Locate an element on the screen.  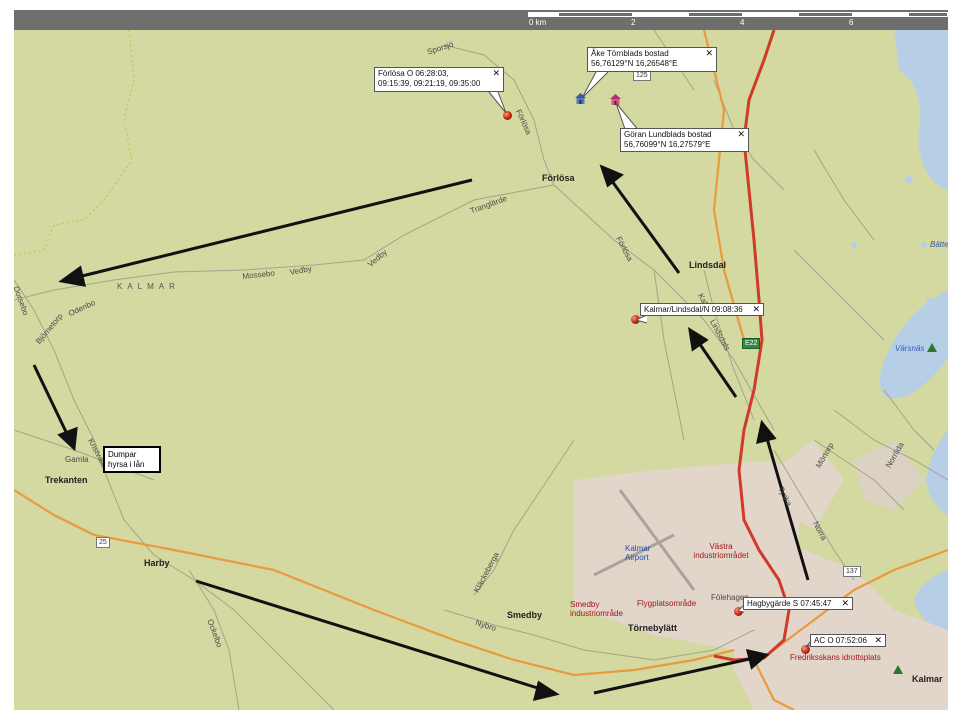
place-forlosa: Förlösa is located at coordinates (558, 178).